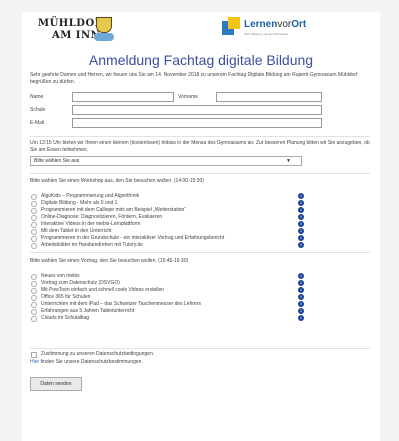 This screenshot has width=399, height=441. I want to click on wave-icon, so click(104, 37).